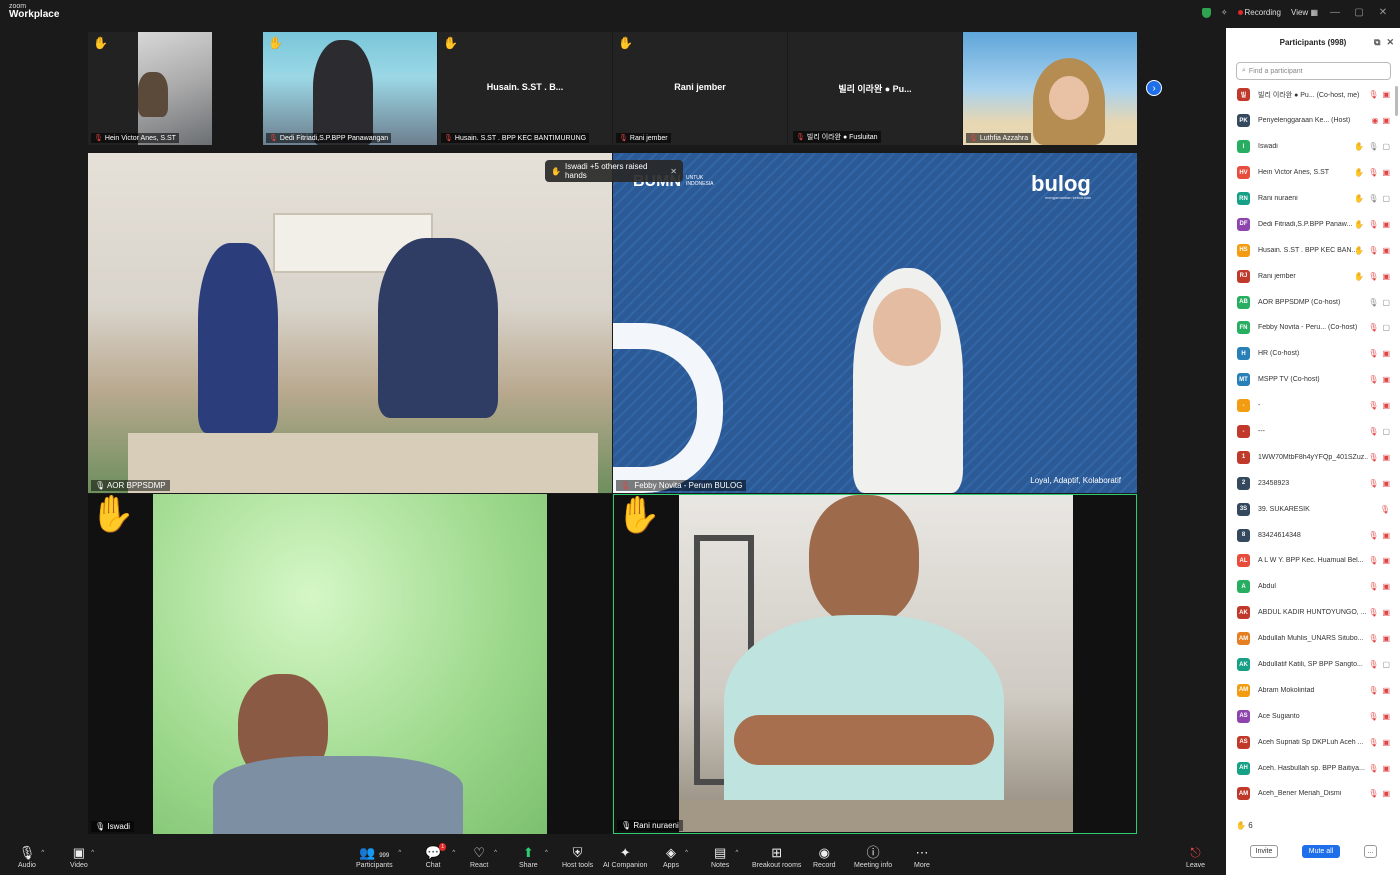 This screenshot has width=1400, height=875. Describe the element at coordinates (1310, 302) in the screenshot. I see `participant-row: AB AOR BPPSDMP (Co-host) 🎙 ▢` at that location.